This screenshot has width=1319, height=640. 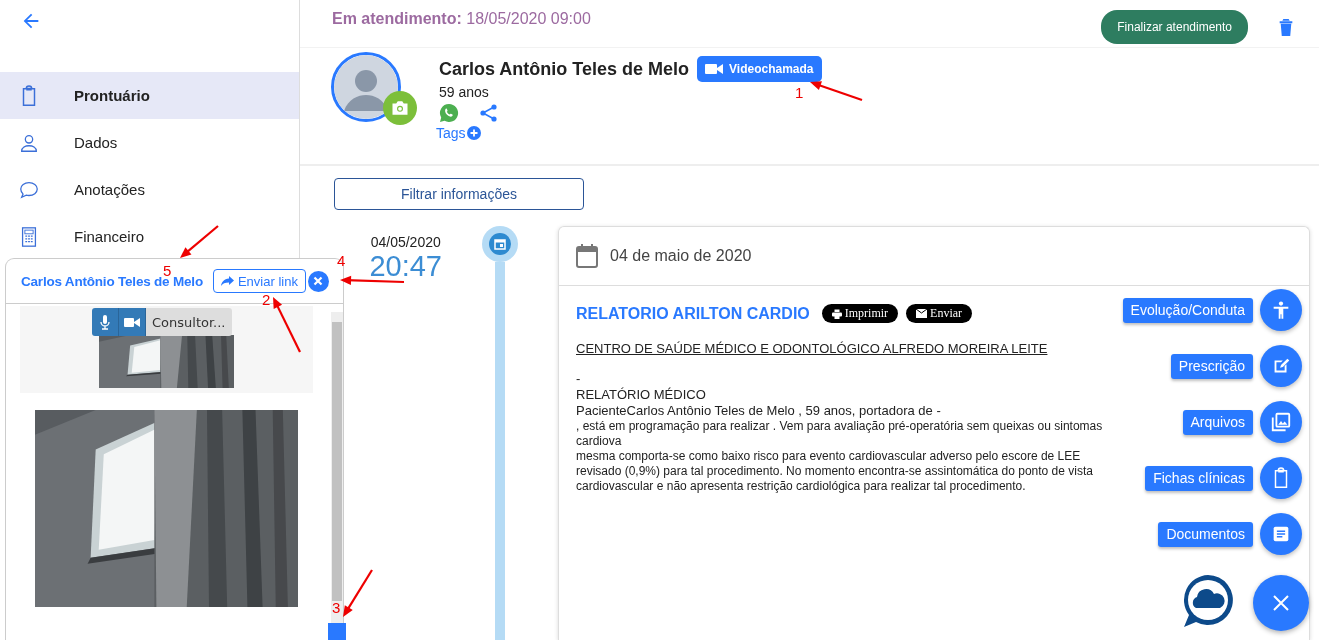 What do you see at coordinates (939, 313) in the screenshot?
I see `send-button: Enviar` at bounding box center [939, 313].